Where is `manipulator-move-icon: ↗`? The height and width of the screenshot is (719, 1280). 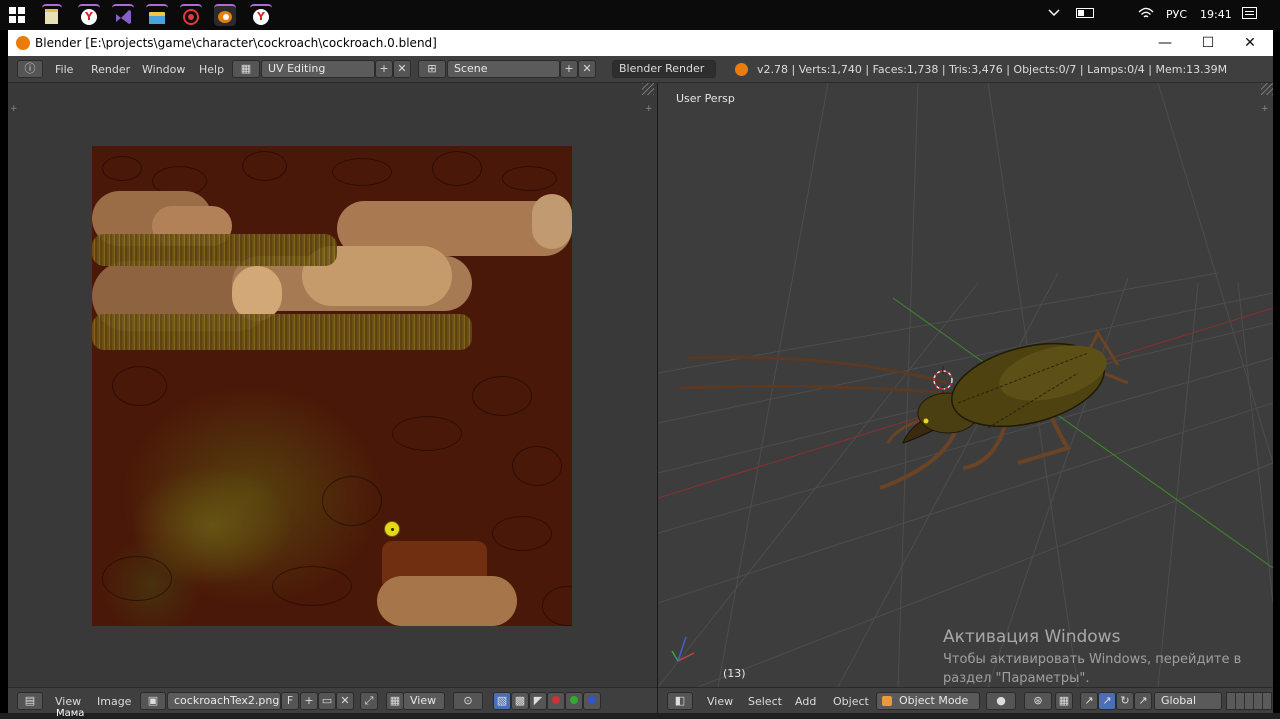
manipulator-move-icon: ↗ is located at coordinates (1107, 701).